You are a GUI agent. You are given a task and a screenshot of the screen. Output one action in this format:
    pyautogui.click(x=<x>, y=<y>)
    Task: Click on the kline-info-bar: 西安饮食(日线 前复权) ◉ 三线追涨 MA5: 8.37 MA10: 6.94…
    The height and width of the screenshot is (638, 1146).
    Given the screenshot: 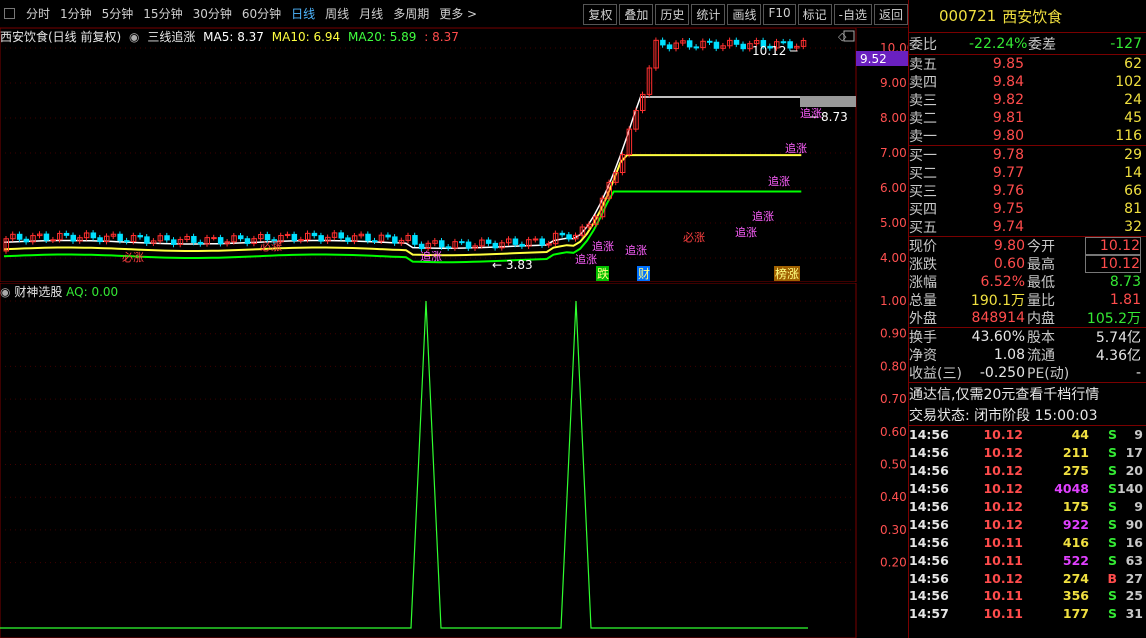 What is the action you would take?
    pyautogui.click(x=430, y=36)
    